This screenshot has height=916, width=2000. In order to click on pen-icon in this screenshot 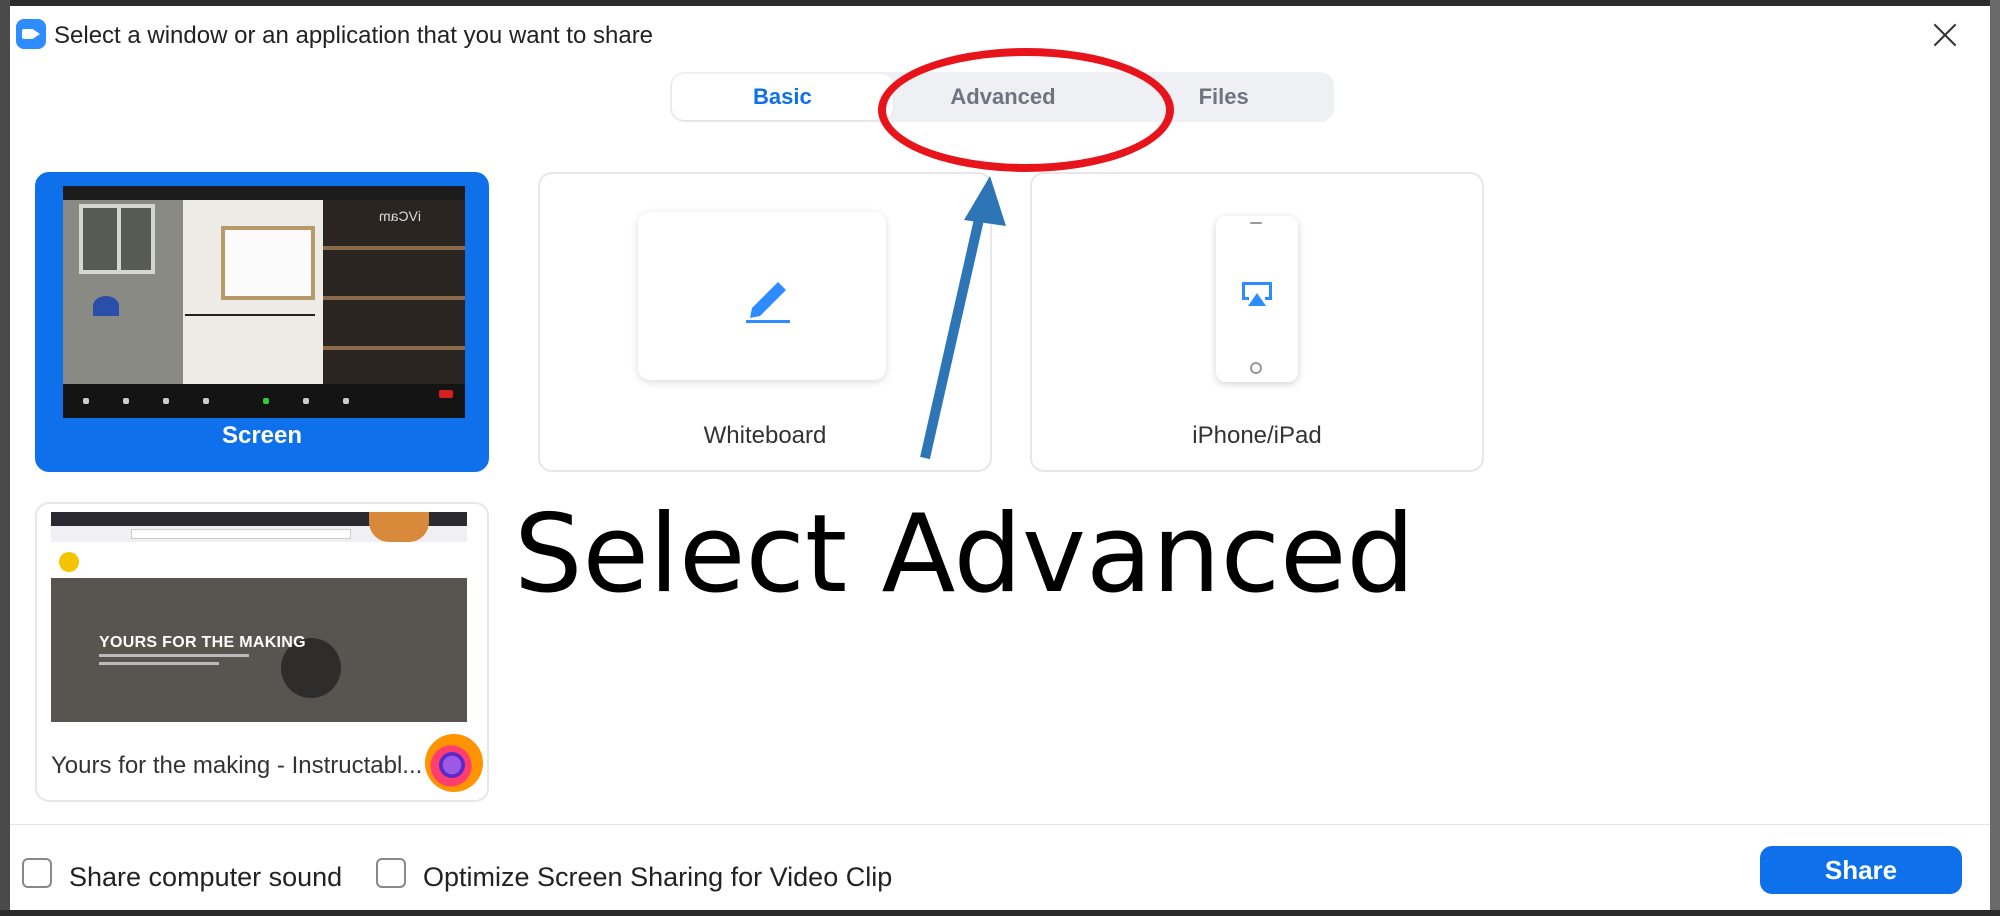, I will do `click(768, 302)`.